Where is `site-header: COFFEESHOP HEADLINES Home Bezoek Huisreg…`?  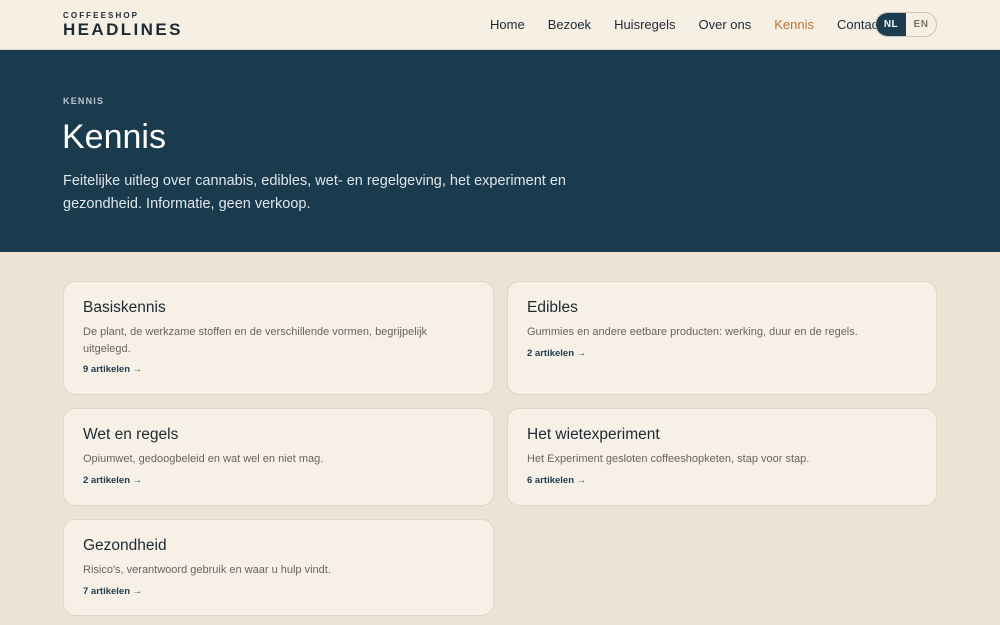
site-header: COFFEESHOP HEADLINES Home Bezoek Huisreg… is located at coordinates (500, 25).